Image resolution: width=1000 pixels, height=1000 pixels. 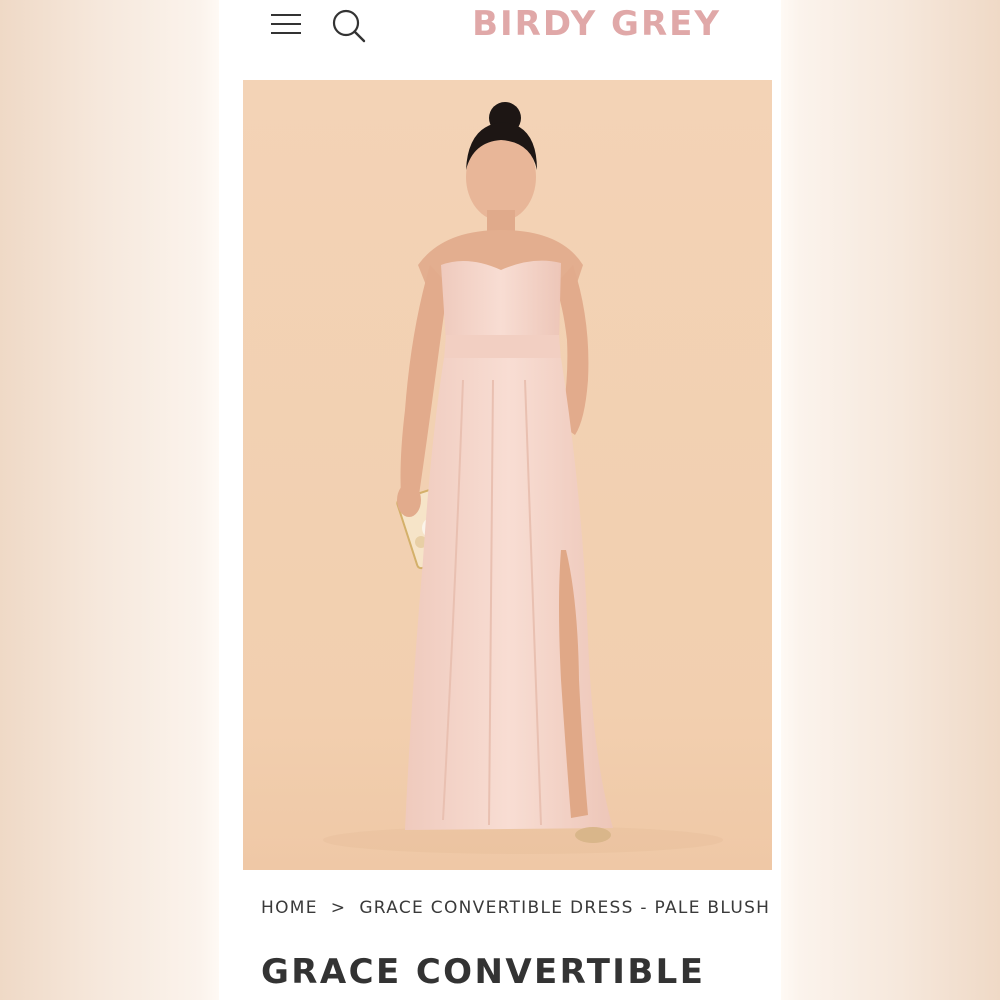 I want to click on product-title: GRACE CONVERTIBLE, so click(x=483, y=972).